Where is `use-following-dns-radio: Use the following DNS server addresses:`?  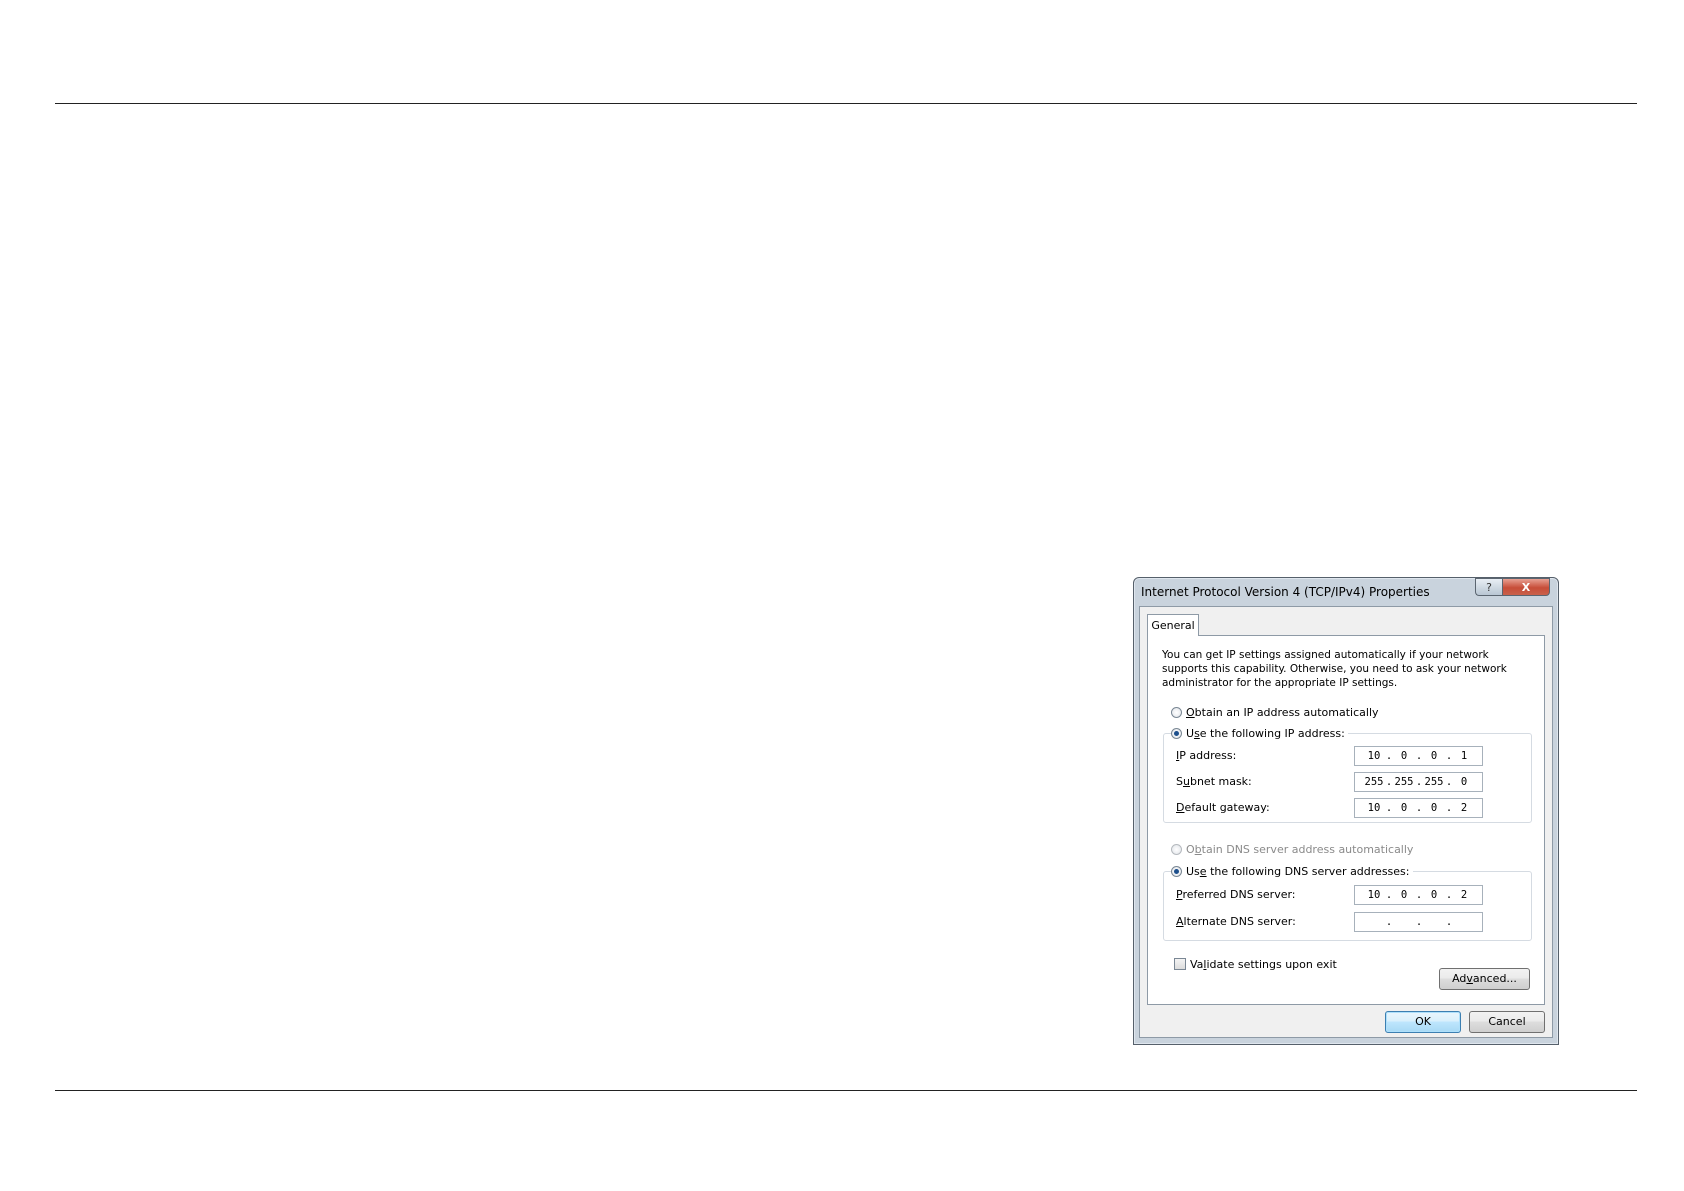 use-following-dns-radio: Use the following DNS server addresses: is located at coordinates (1292, 871).